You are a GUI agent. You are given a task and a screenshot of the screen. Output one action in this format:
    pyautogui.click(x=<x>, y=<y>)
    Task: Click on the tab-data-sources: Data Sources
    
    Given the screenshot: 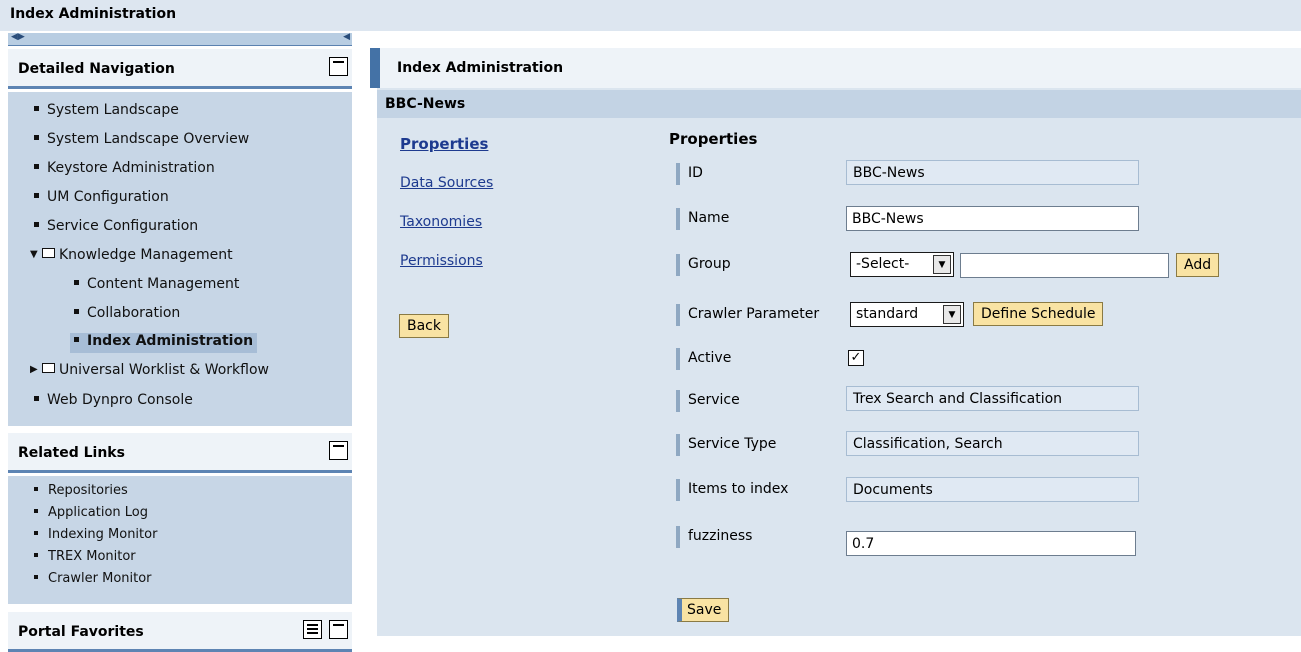 What is the action you would take?
    pyautogui.click(x=446, y=183)
    